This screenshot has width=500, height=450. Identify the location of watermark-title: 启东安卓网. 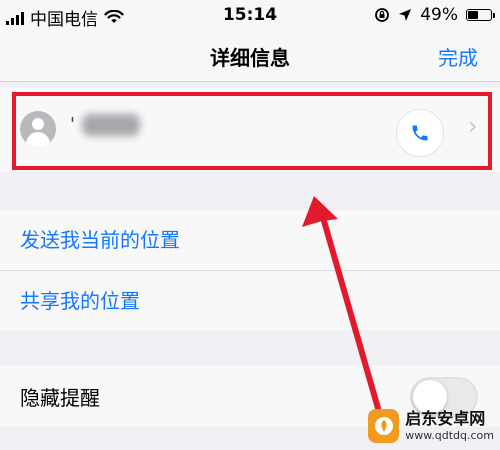
(445, 418).